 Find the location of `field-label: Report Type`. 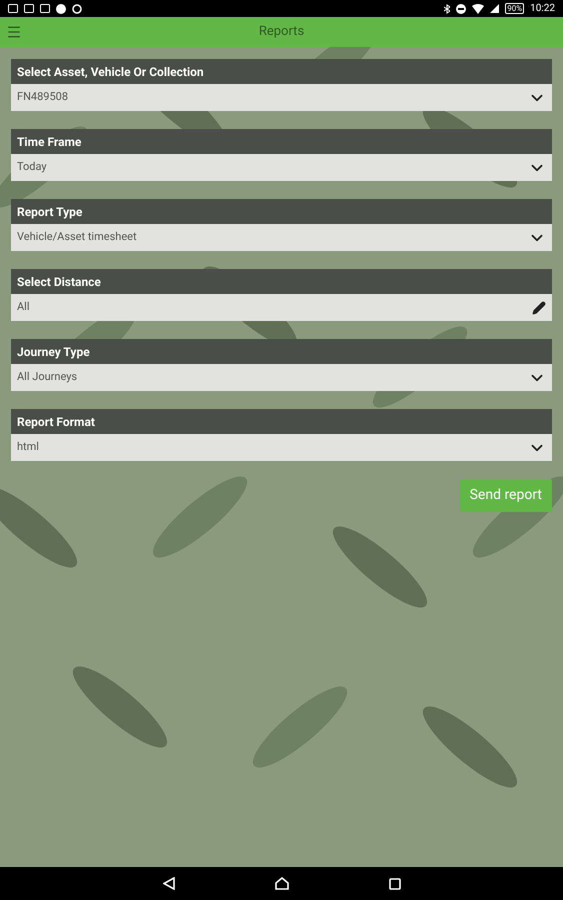

field-label: Report Type is located at coordinates (281, 211).